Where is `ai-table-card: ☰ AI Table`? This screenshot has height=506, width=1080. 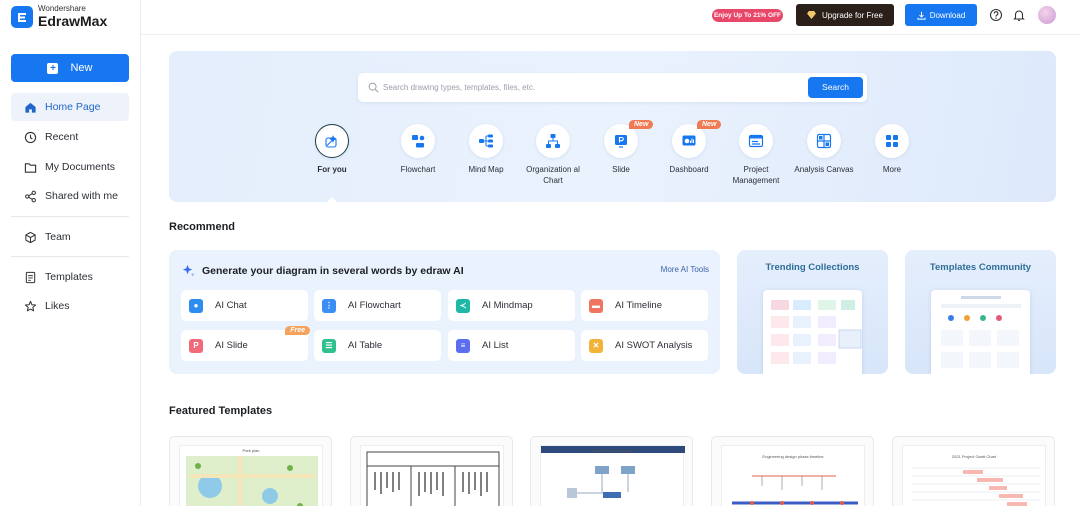 ai-table-card: ☰ AI Table is located at coordinates (377, 345).